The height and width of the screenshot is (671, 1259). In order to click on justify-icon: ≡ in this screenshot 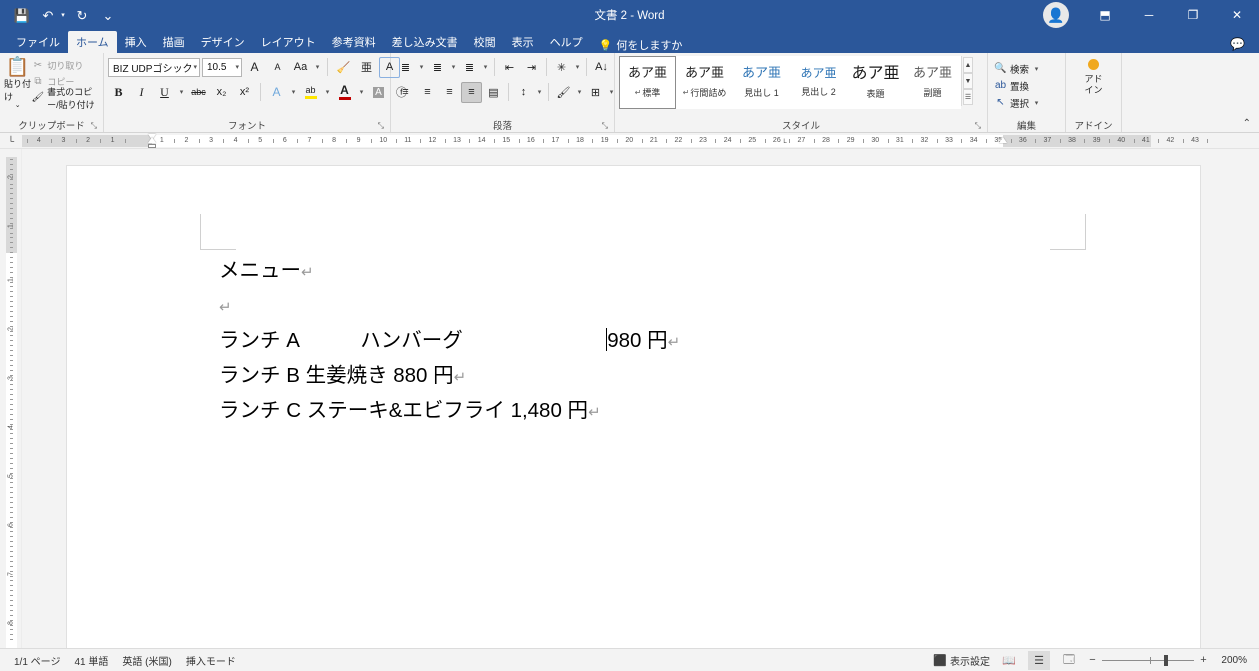, I will do `click(471, 92)`.